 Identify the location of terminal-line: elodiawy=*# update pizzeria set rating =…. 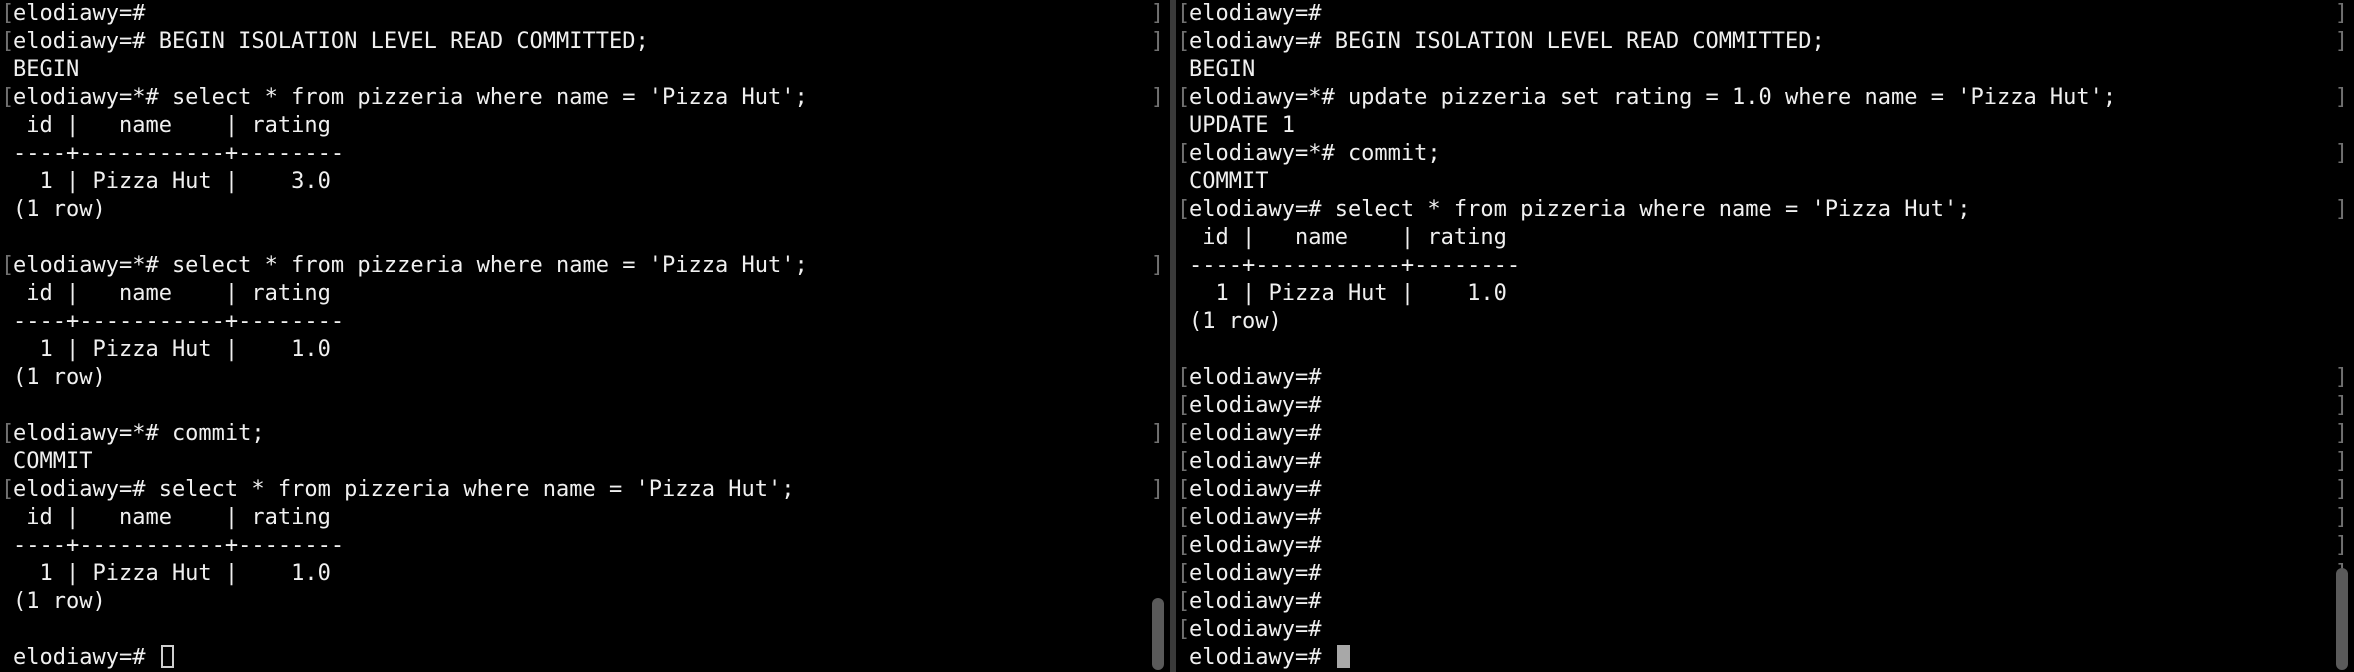
(1762, 98).